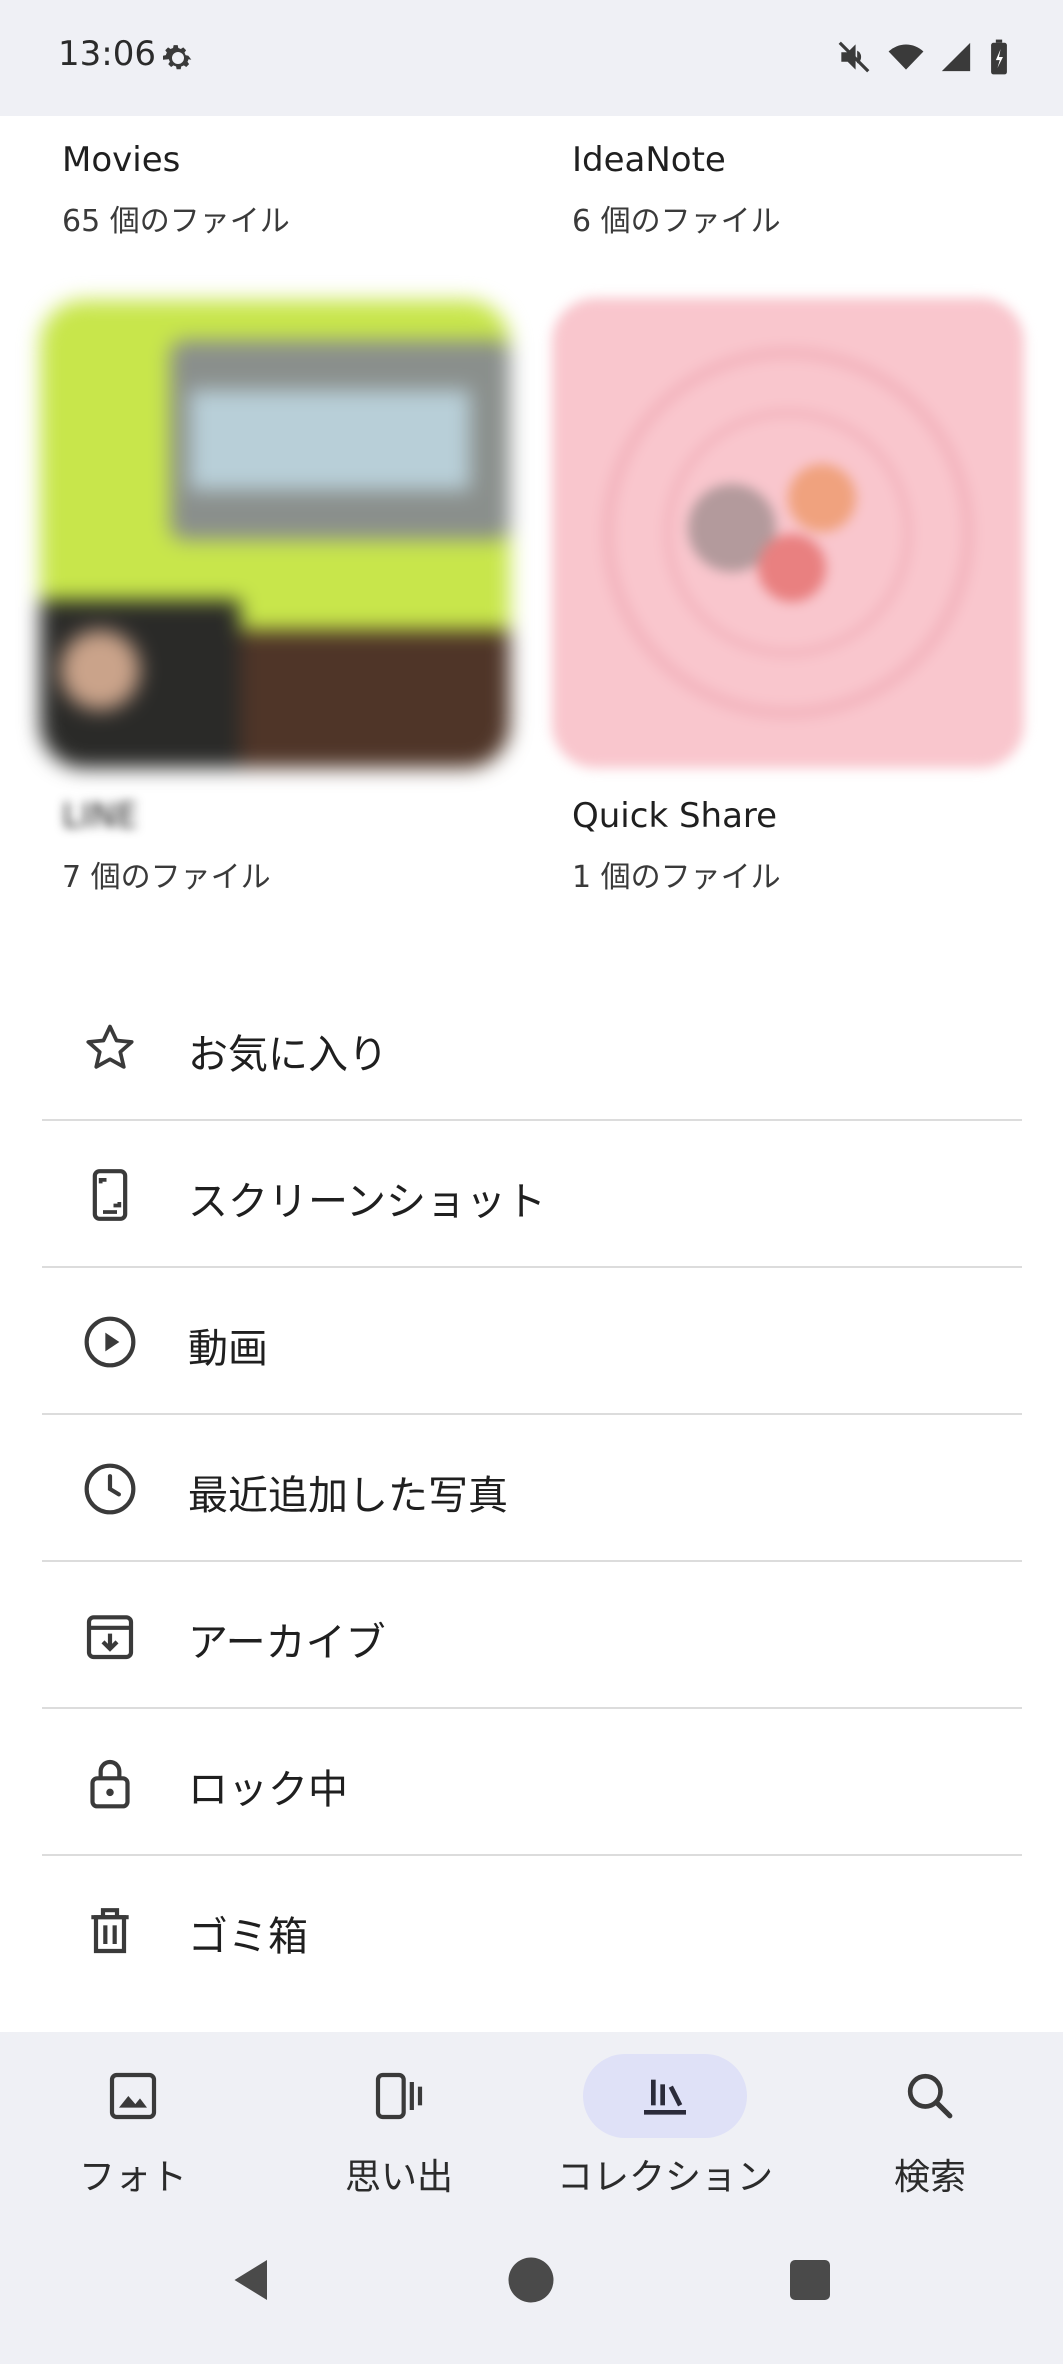  What do you see at coordinates (100, 816) in the screenshot?
I see `album-title: LINE` at bounding box center [100, 816].